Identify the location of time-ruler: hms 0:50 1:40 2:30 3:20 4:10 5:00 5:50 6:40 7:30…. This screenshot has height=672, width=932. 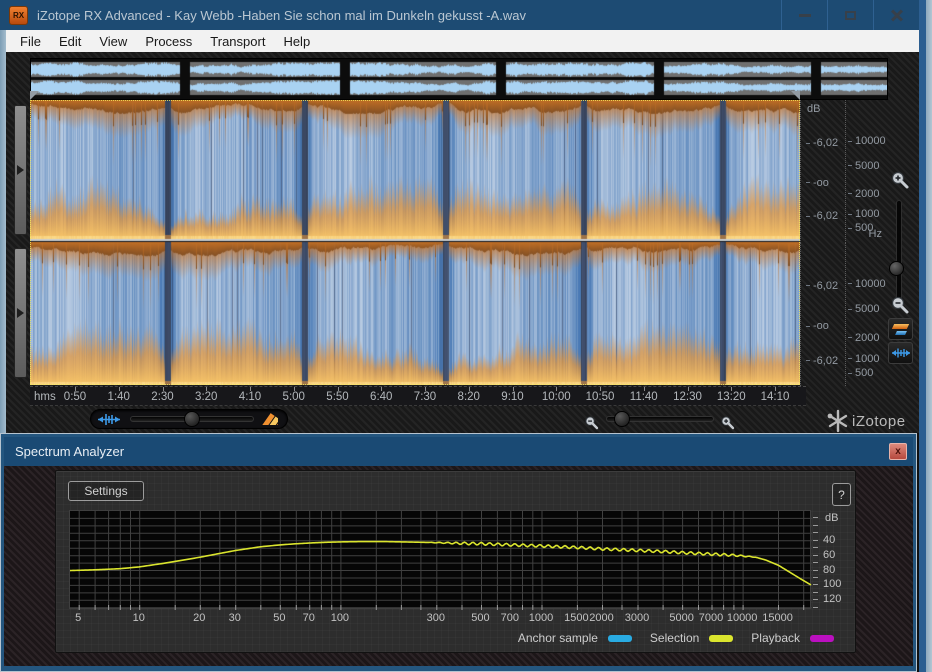
(418, 396).